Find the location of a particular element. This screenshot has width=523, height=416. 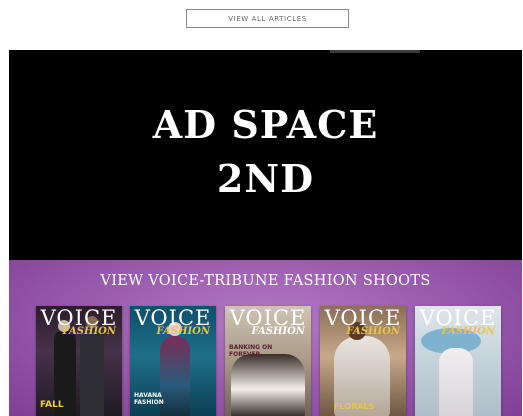

cover-2-tagline: HAVANA FASHION is located at coordinates (149, 399).